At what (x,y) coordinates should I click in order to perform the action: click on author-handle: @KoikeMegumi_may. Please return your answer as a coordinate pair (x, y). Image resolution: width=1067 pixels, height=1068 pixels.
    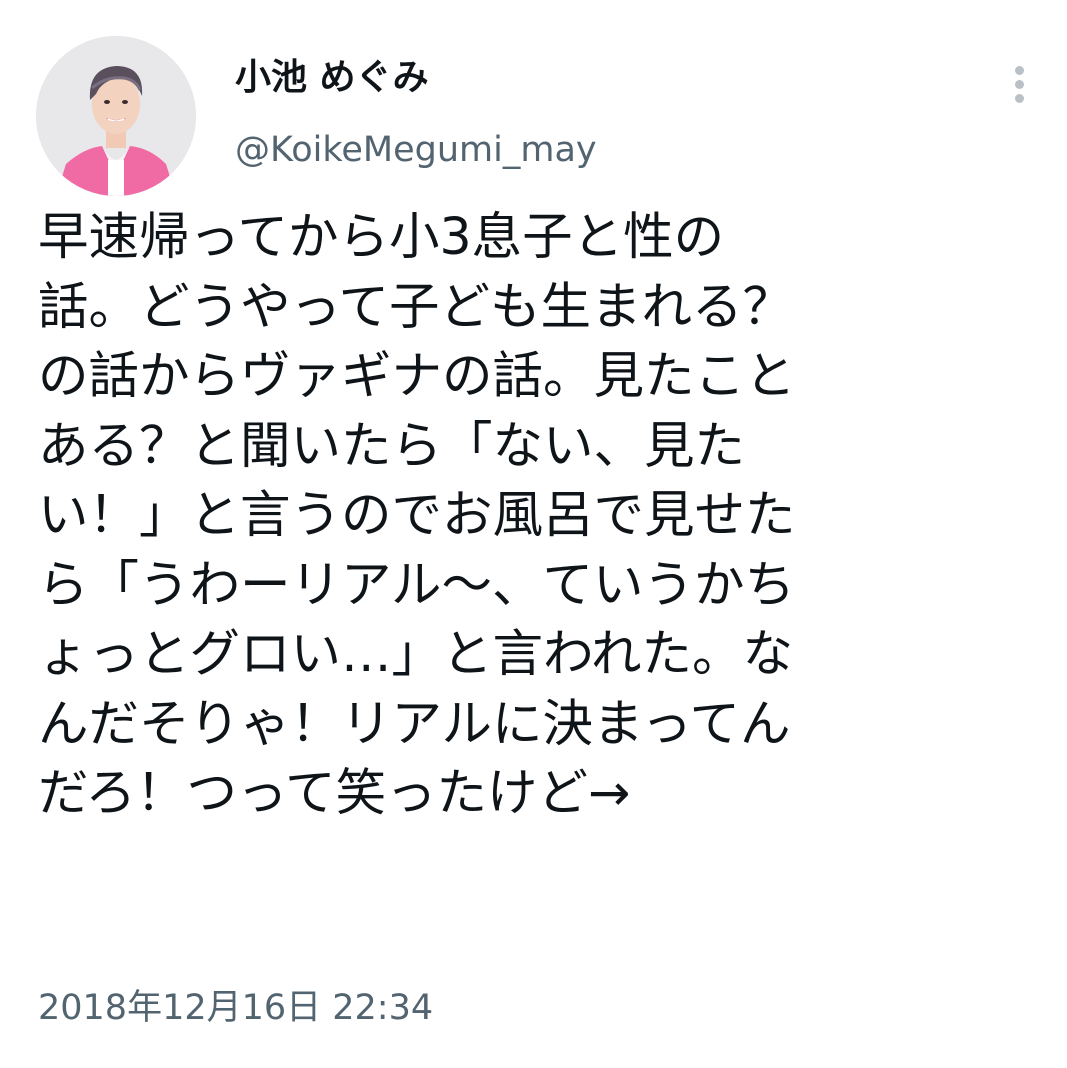
    Looking at the image, I should click on (416, 150).